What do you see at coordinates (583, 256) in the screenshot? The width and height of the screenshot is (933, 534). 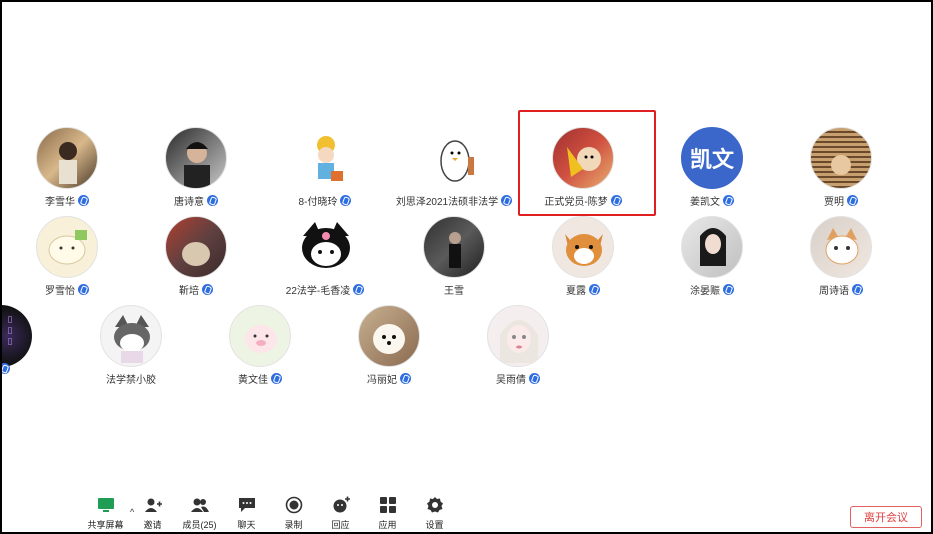 I see `participant-tile: 夏露` at bounding box center [583, 256].